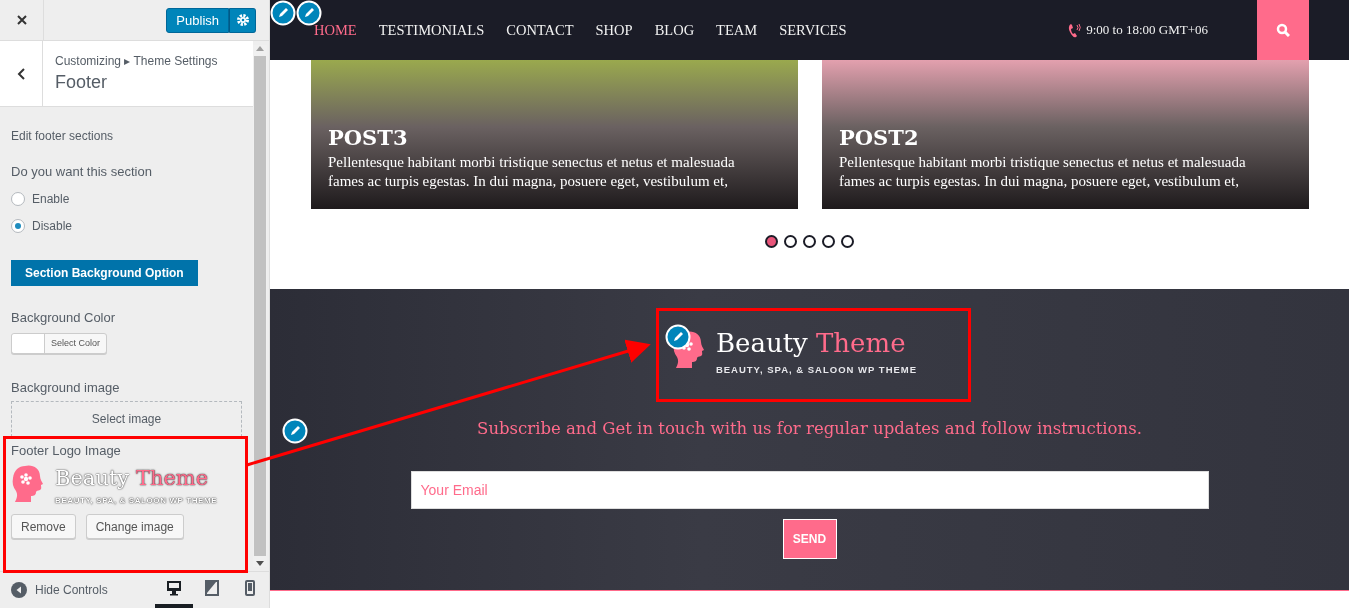 This screenshot has height=608, width=1349. Describe the element at coordinates (19, 590) in the screenshot. I see `collapse-icon` at that location.